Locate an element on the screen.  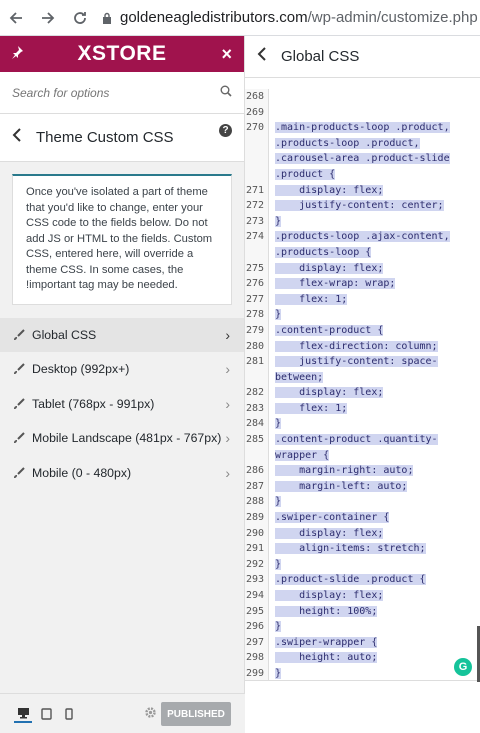
code-text: align-items: stretch; is located at coordinates (350, 549).